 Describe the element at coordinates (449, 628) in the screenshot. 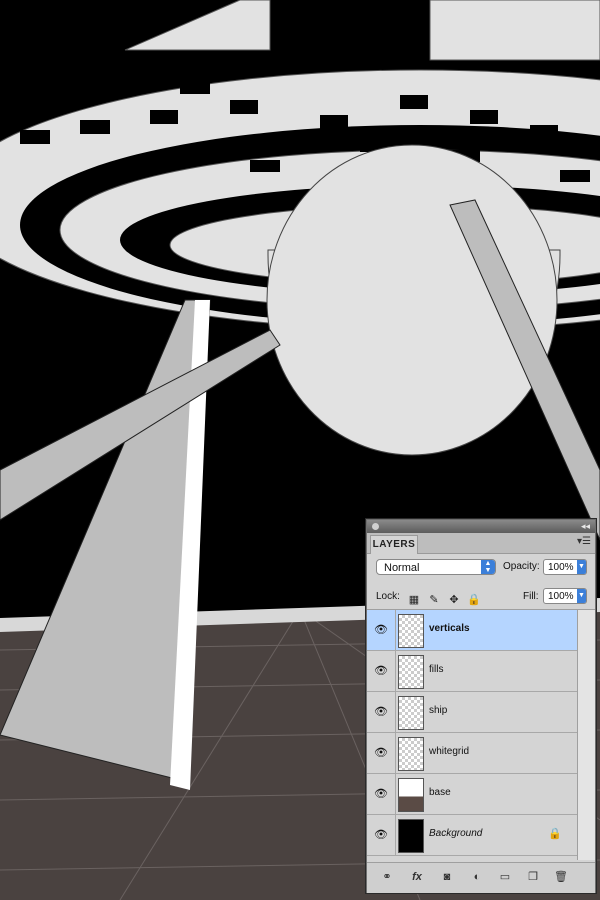

I see `layer-name: verticals` at that location.